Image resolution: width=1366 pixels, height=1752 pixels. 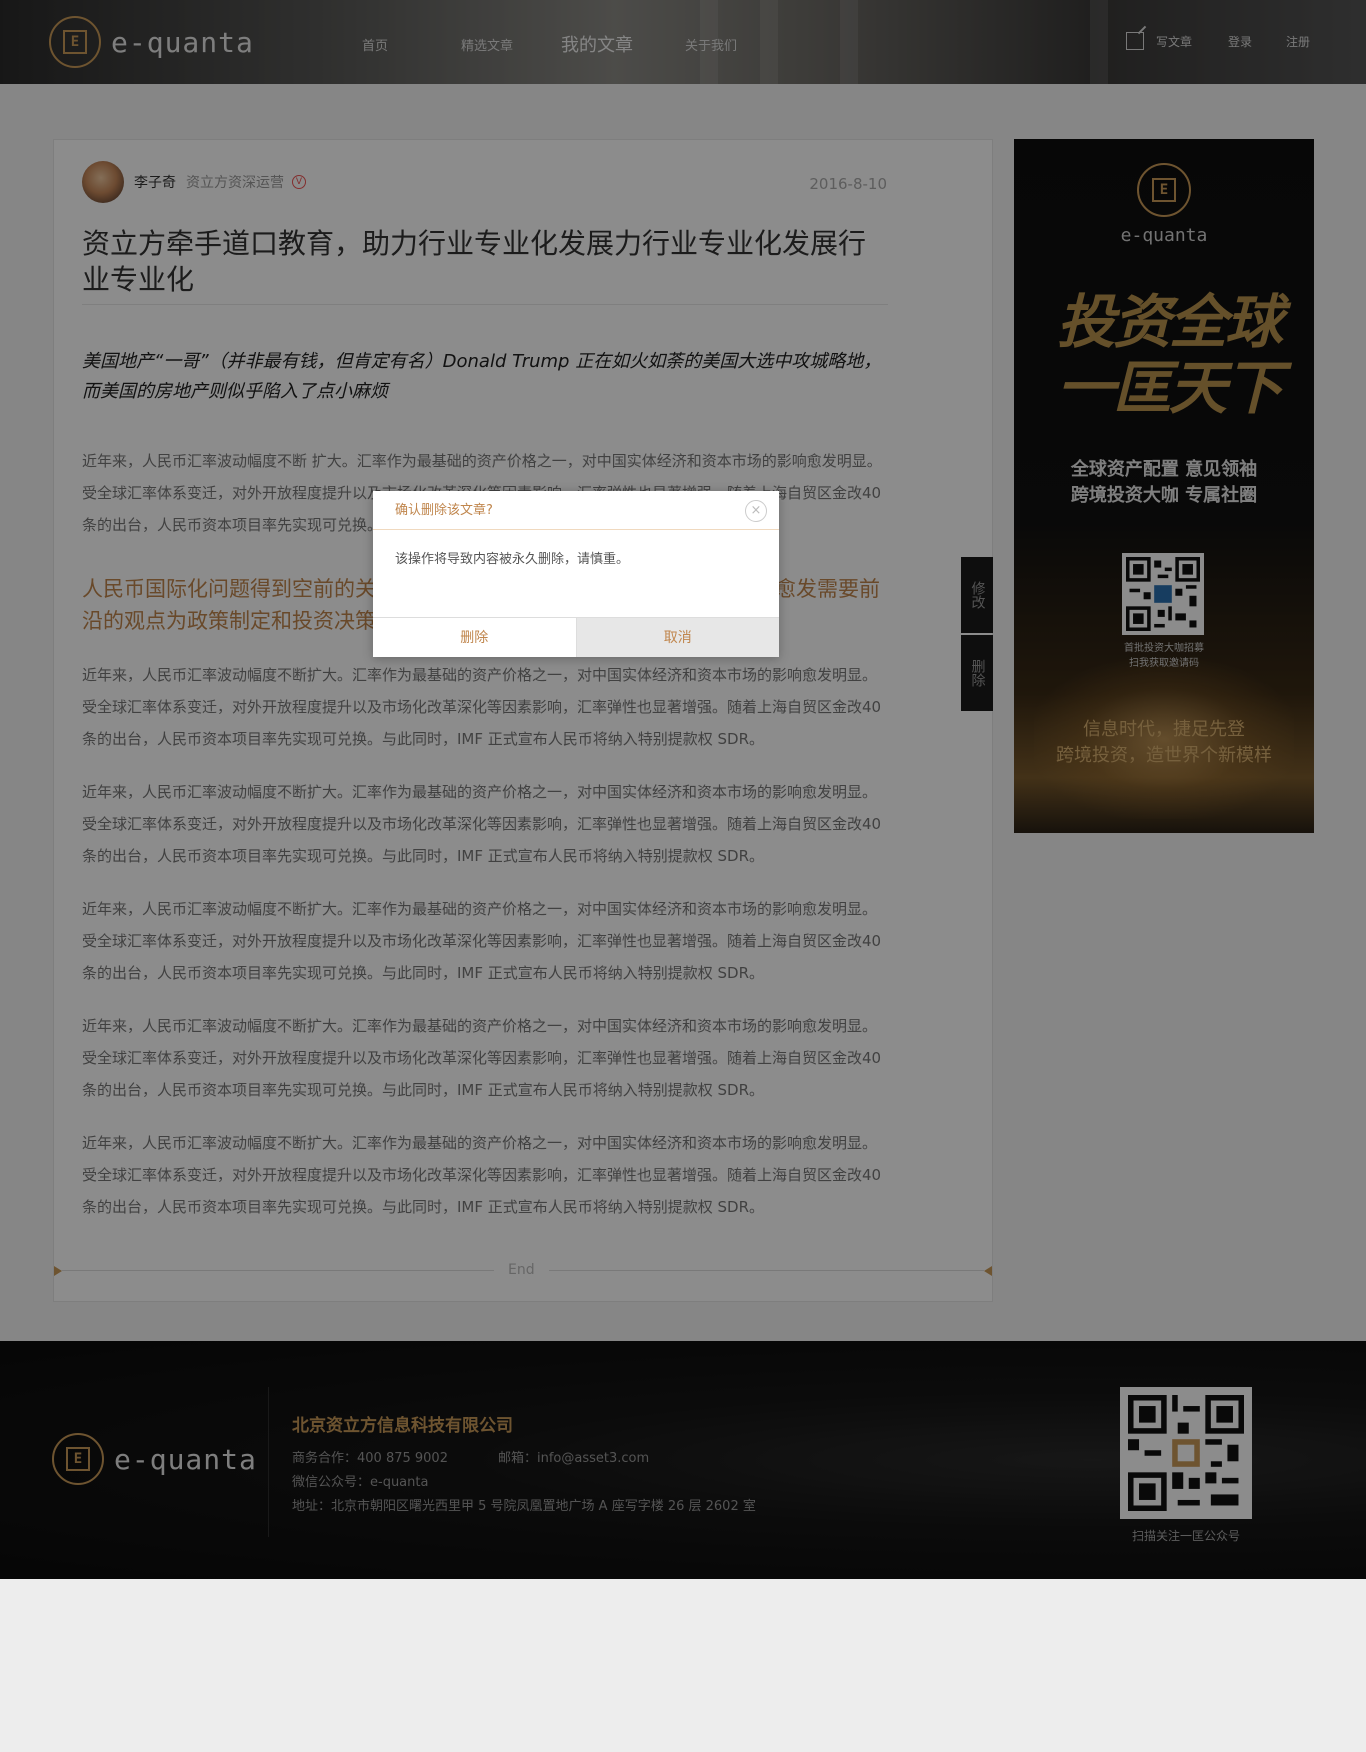 I want to click on page-bottom-area, so click(x=683, y=1665).